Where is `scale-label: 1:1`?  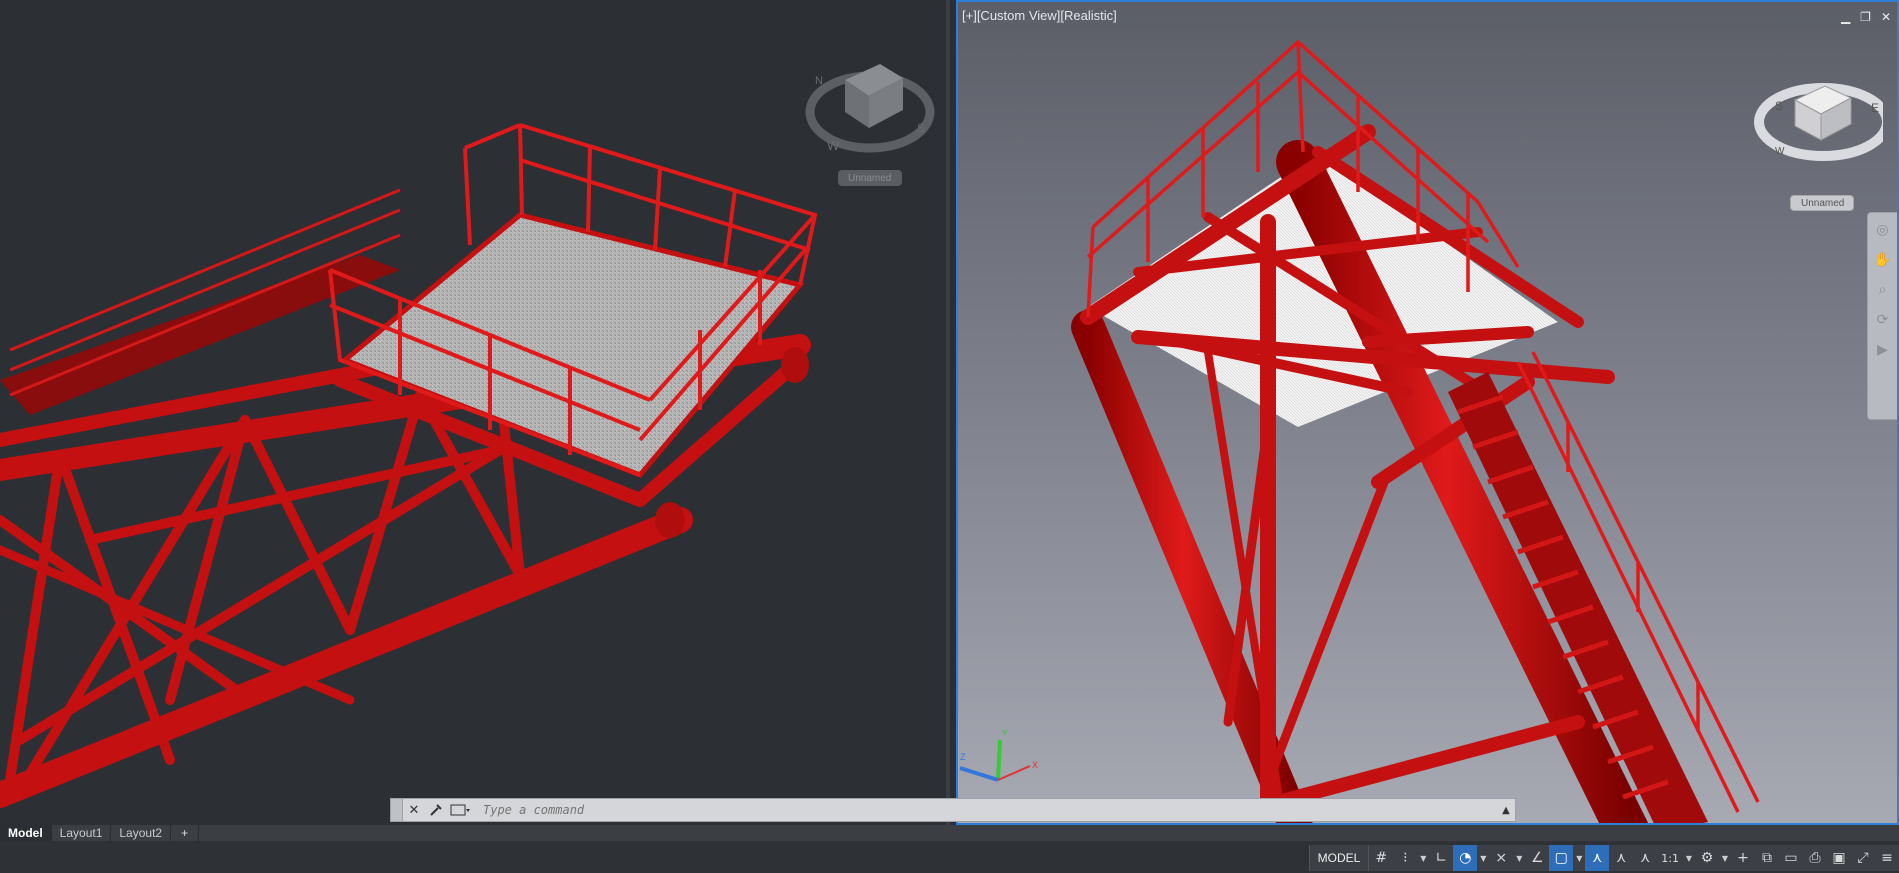
scale-label: 1:1 is located at coordinates (1670, 858).